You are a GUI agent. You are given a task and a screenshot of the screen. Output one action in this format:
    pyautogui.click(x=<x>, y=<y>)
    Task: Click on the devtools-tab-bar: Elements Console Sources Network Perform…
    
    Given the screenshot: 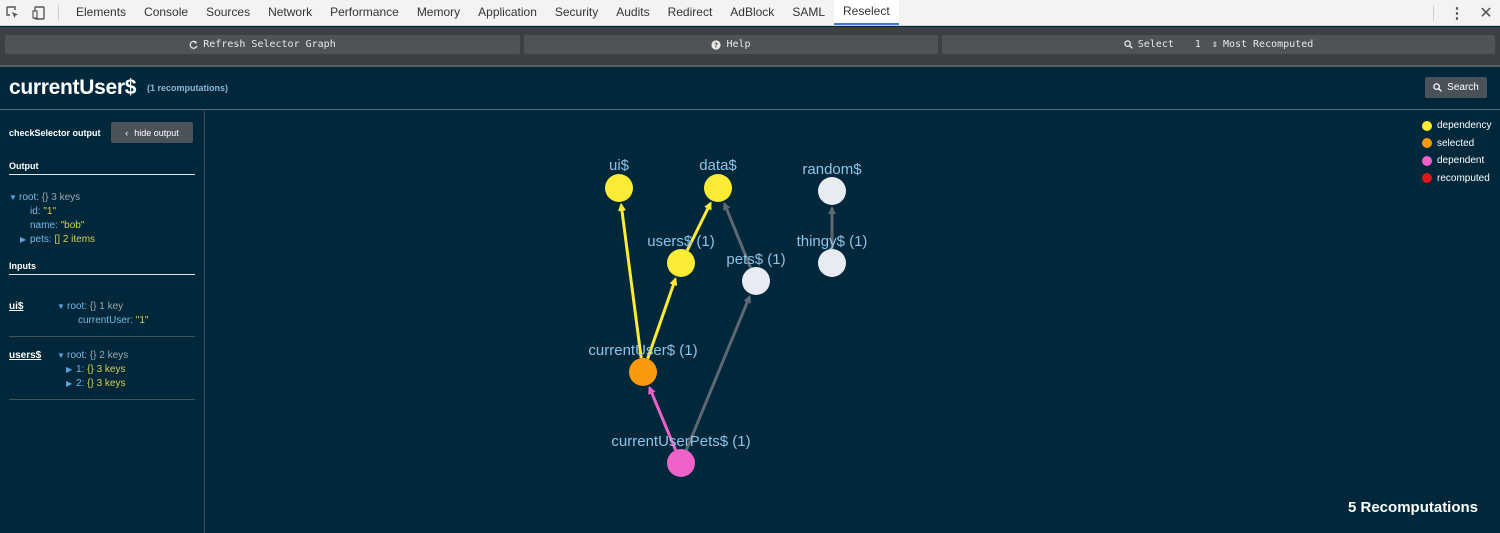 What is the action you would take?
    pyautogui.click(x=750, y=13)
    